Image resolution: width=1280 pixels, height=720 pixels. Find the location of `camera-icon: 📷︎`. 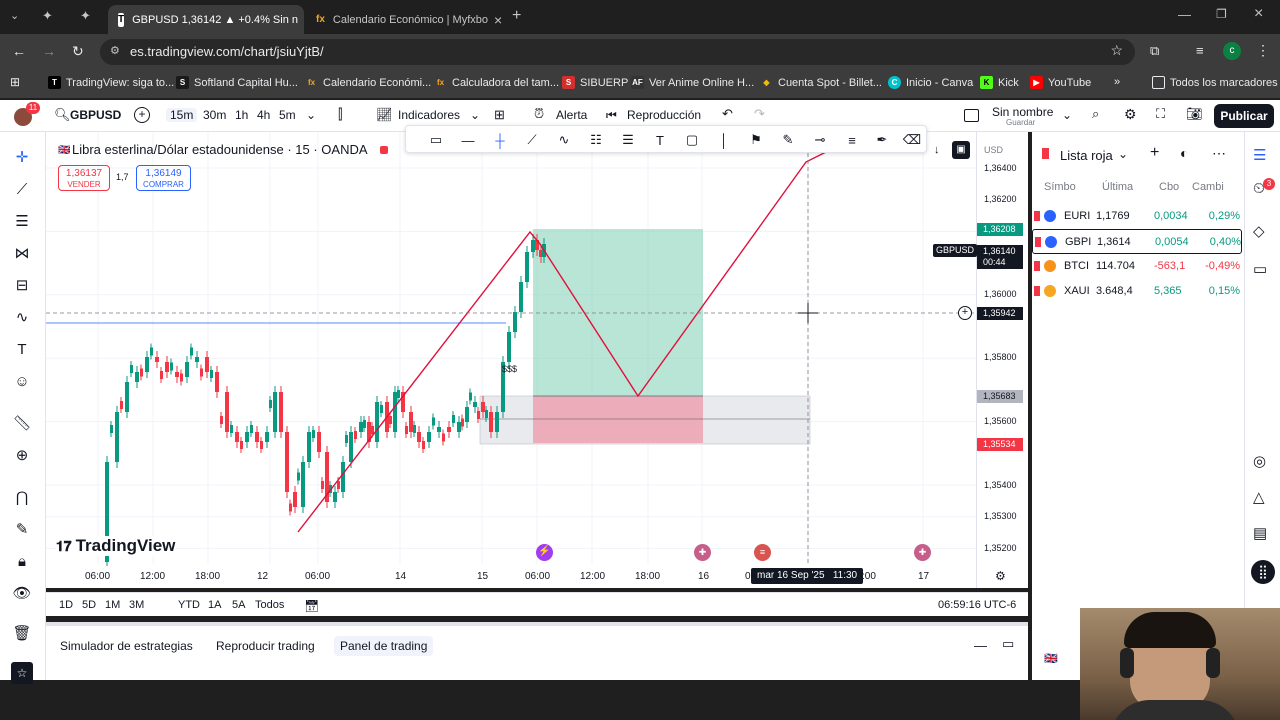

camera-icon: 📷︎ is located at coordinates (1194, 114).